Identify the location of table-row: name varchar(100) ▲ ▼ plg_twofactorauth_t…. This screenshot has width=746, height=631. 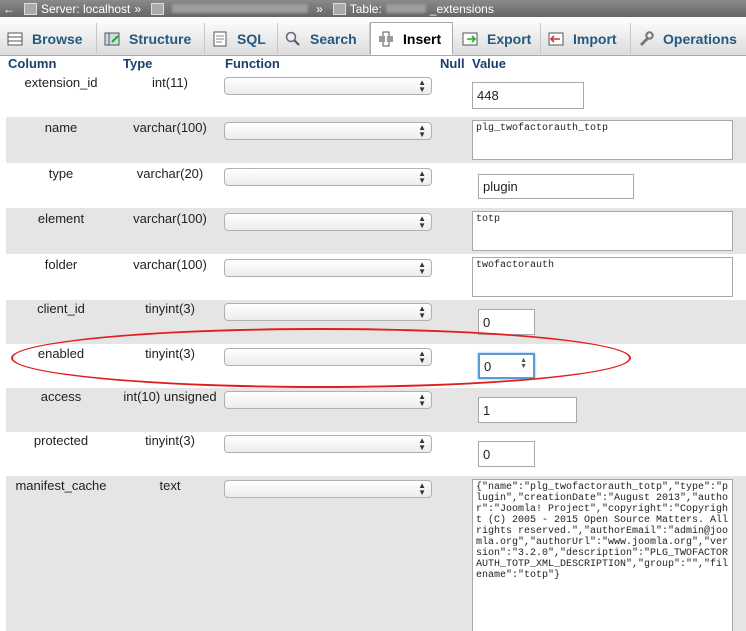
(376, 140).